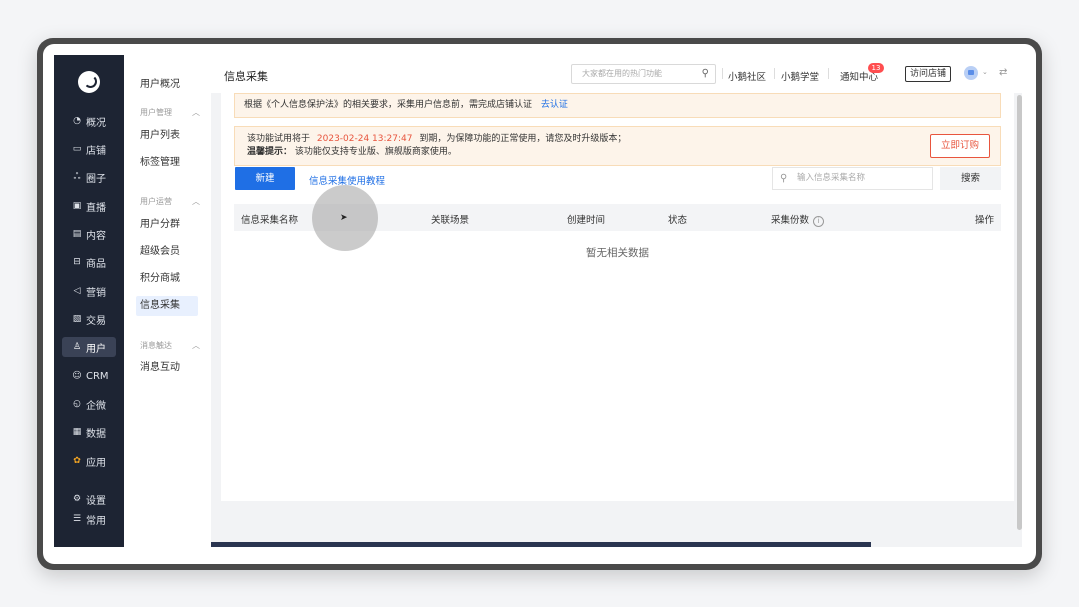  Describe the element at coordinates (970, 178) in the screenshot. I see `search-button: 搜索` at that location.